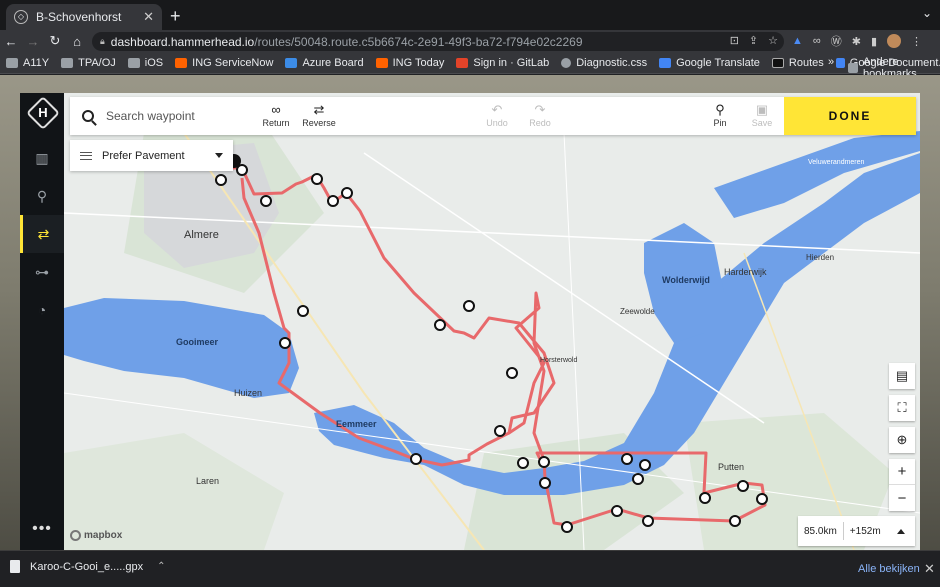 This screenshot has height=587, width=940. I want to click on tab-search-icon: ⌄, so click(927, 13).